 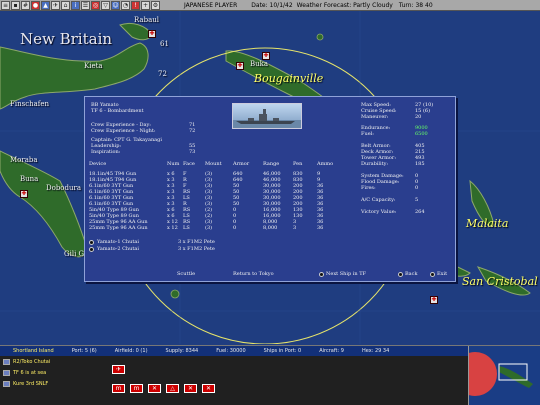 What do you see at coordinates (145, 5) in the screenshot?
I see `zoom-icon: +` at bounding box center [145, 5].